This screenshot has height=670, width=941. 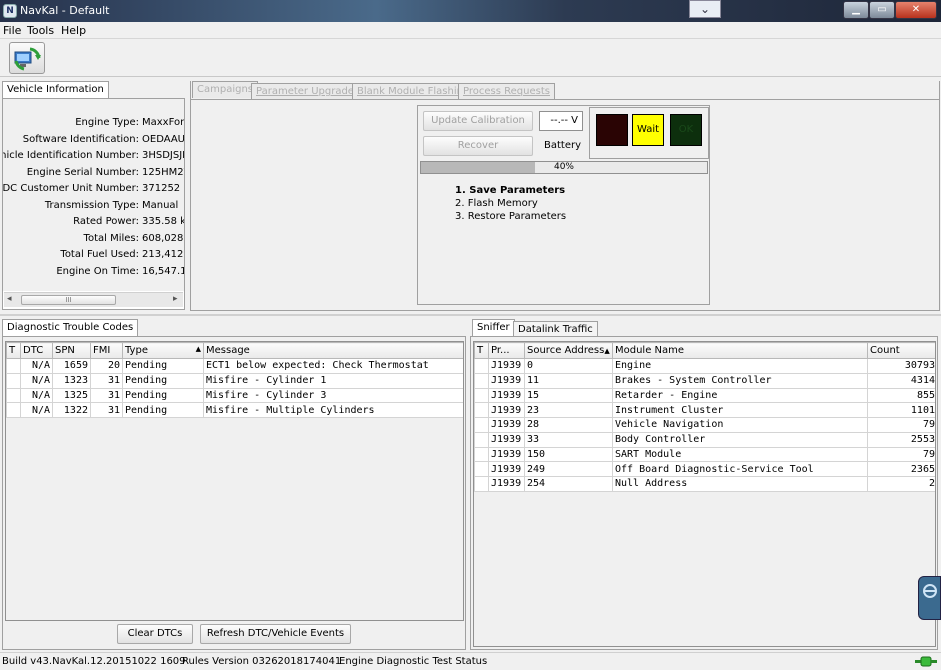 I want to click on side-dock-button, so click(x=929, y=598).